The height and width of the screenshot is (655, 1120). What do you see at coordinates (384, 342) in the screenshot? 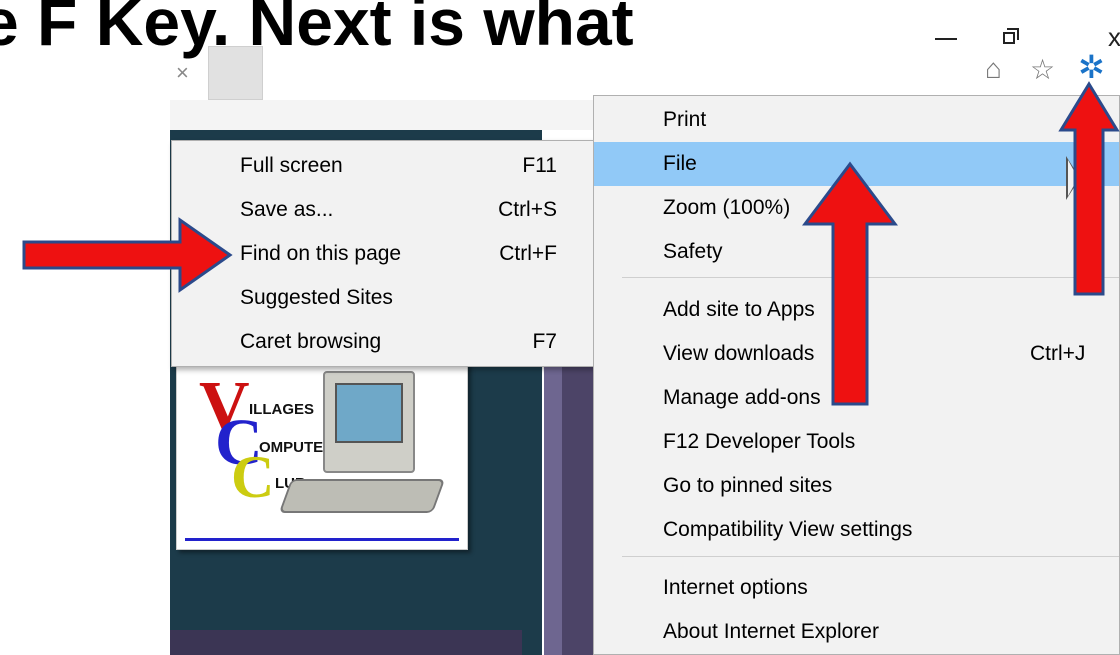
I see `submenu-item-caret-browsing: Caret browsing F7` at bounding box center [384, 342].